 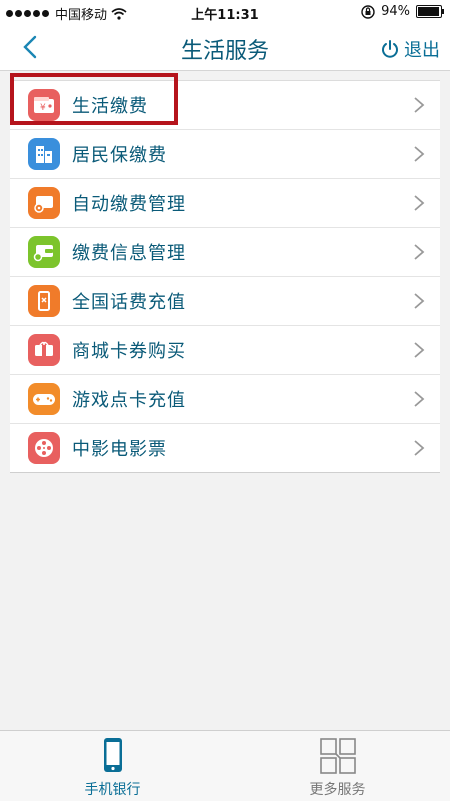 What do you see at coordinates (44, 399) in the screenshot?
I see `gamepad-icon` at bounding box center [44, 399].